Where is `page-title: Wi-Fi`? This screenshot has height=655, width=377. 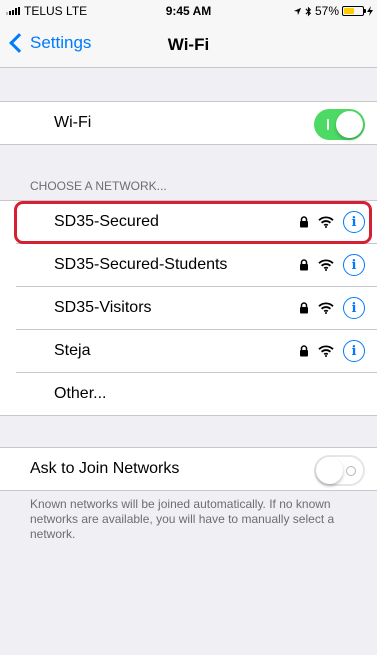 page-title: Wi-Fi is located at coordinates (188, 44).